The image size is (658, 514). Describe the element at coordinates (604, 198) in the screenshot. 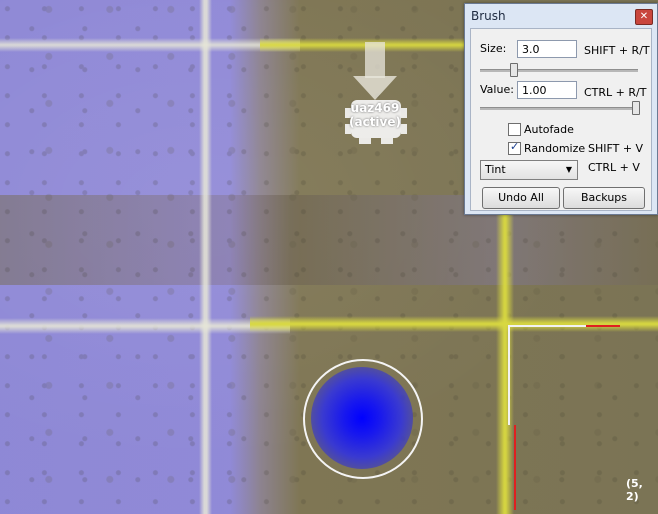

I see `backups-button: Backups` at that location.